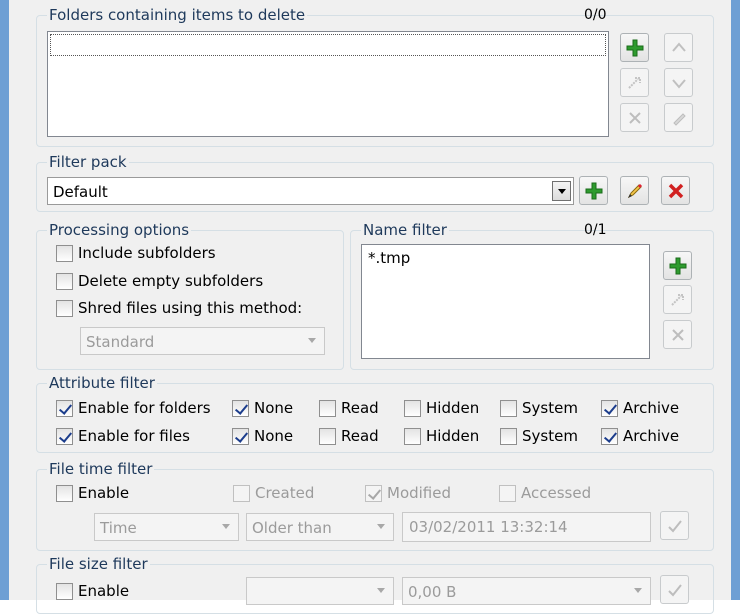  What do you see at coordinates (327, 436) in the screenshot?
I see `attr-files-read-box` at bounding box center [327, 436].